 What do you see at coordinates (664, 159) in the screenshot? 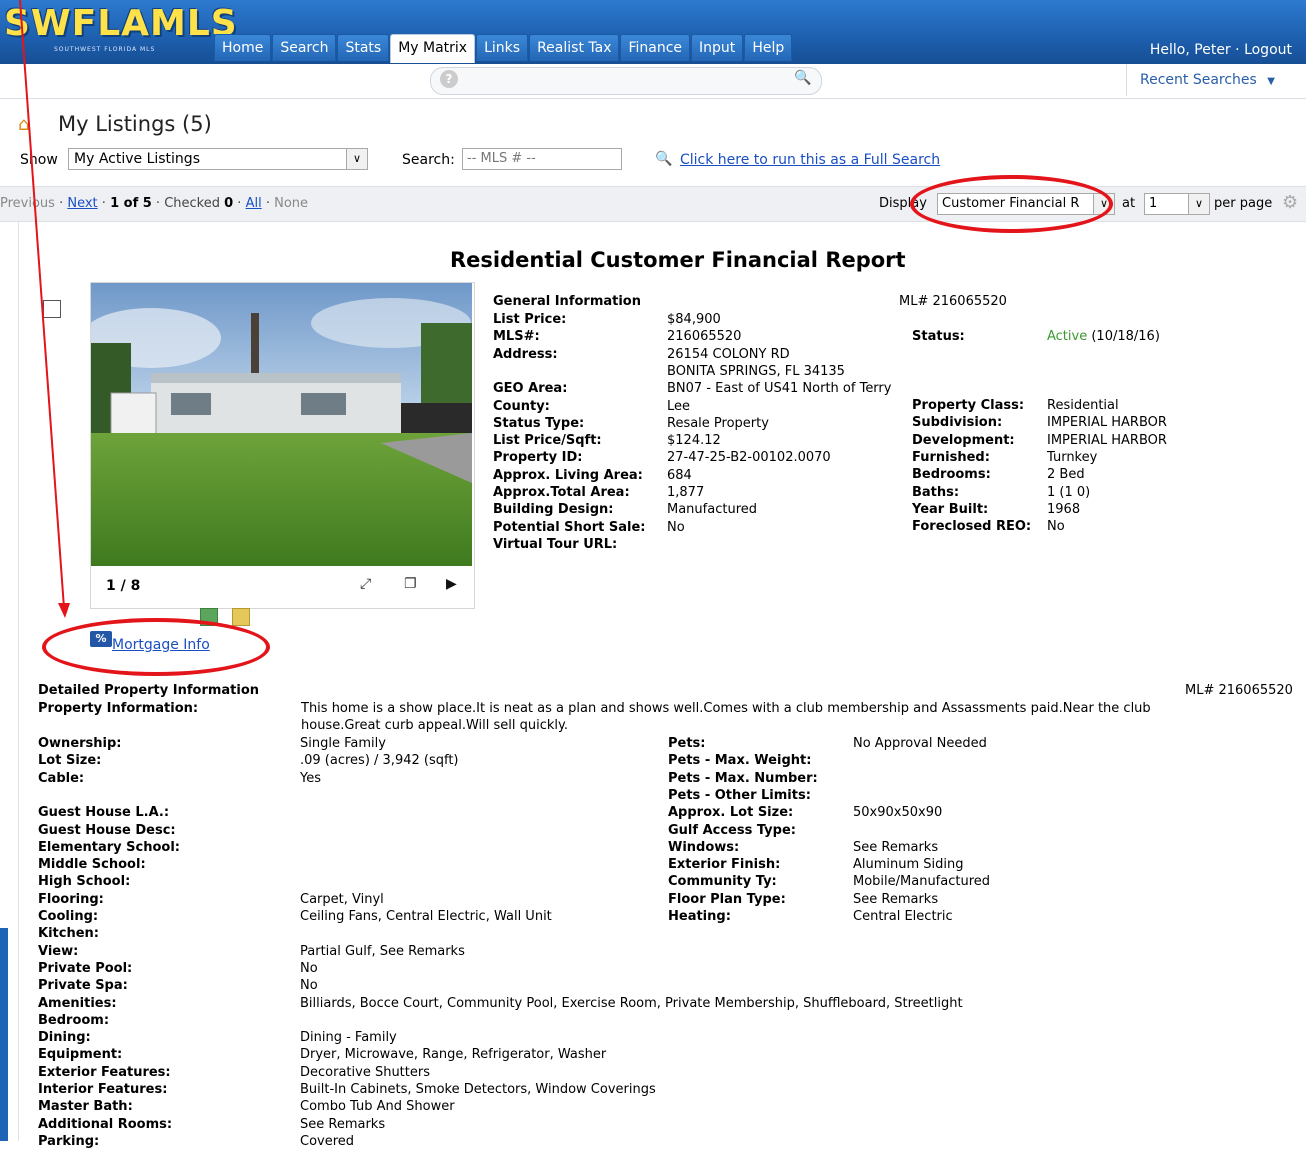
I see `magnifier-icon: 🔍` at bounding box center [664, 159].